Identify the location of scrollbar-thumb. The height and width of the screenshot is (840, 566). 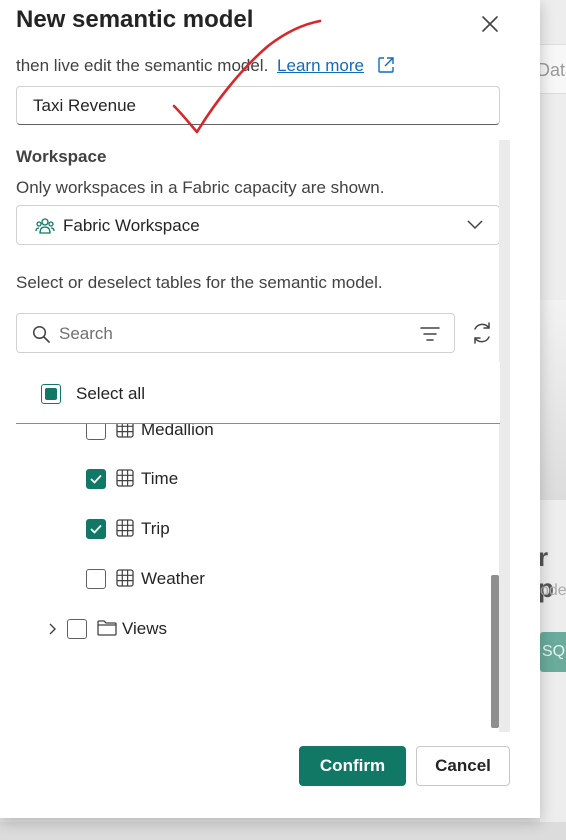
(495, 651).